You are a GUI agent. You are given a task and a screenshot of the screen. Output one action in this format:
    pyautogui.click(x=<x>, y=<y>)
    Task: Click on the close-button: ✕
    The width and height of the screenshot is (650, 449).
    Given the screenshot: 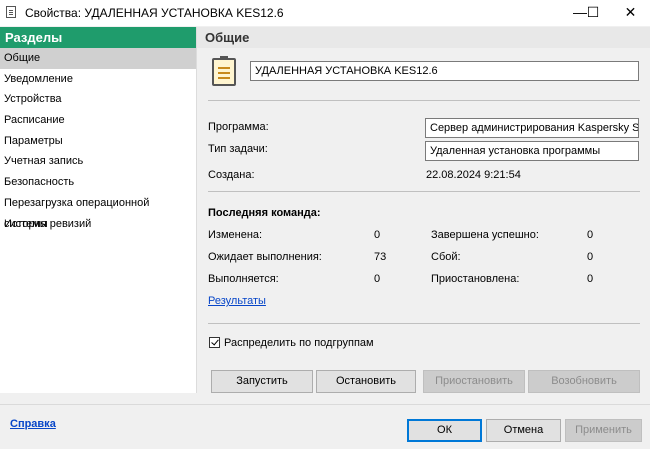 What is the action you would take?
    pyautogui.click(x=630, y=13)
    